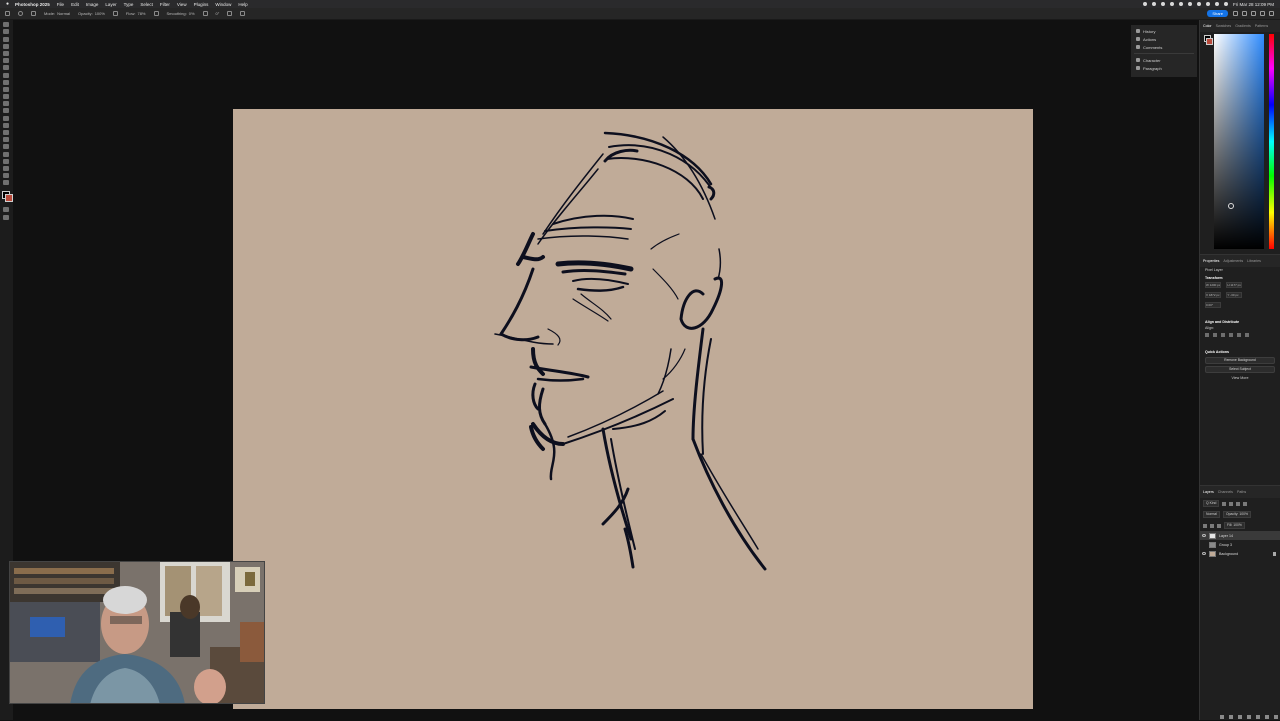  I want to click on filter-pixel-icon, so click(1224, 503).